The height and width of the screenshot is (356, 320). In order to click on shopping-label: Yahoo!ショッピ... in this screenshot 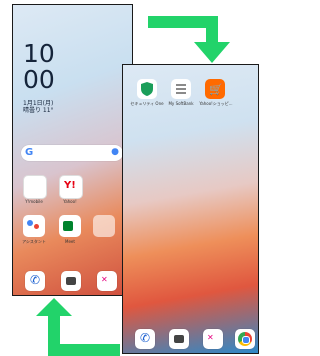, I will do `click(216, 103)`.